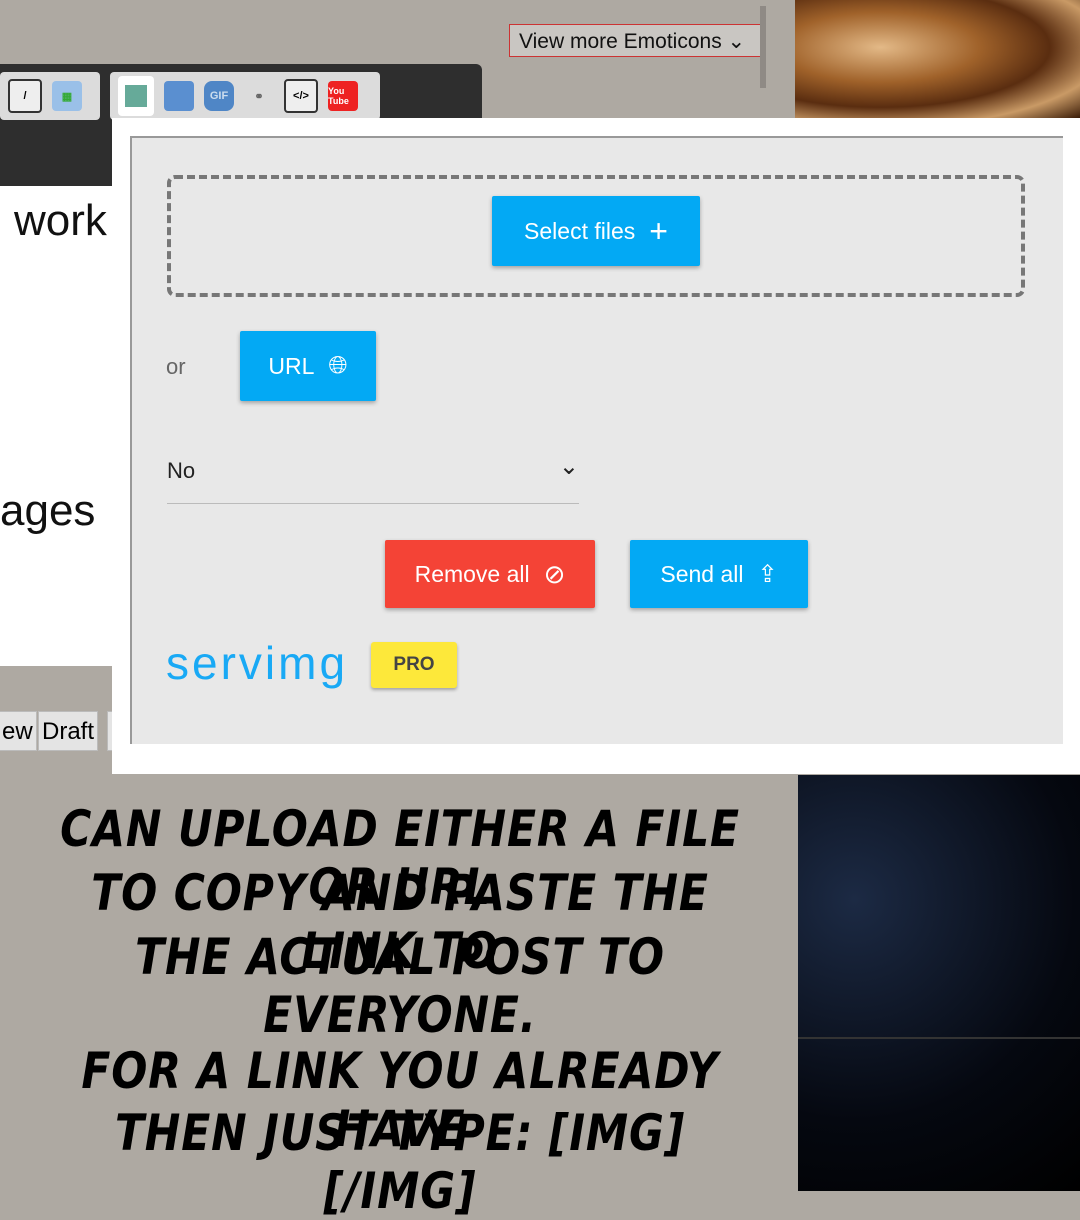  Describe the element at coordinates (414, 665) in the screenshot. I see `pro-badge: PRO` at that location.